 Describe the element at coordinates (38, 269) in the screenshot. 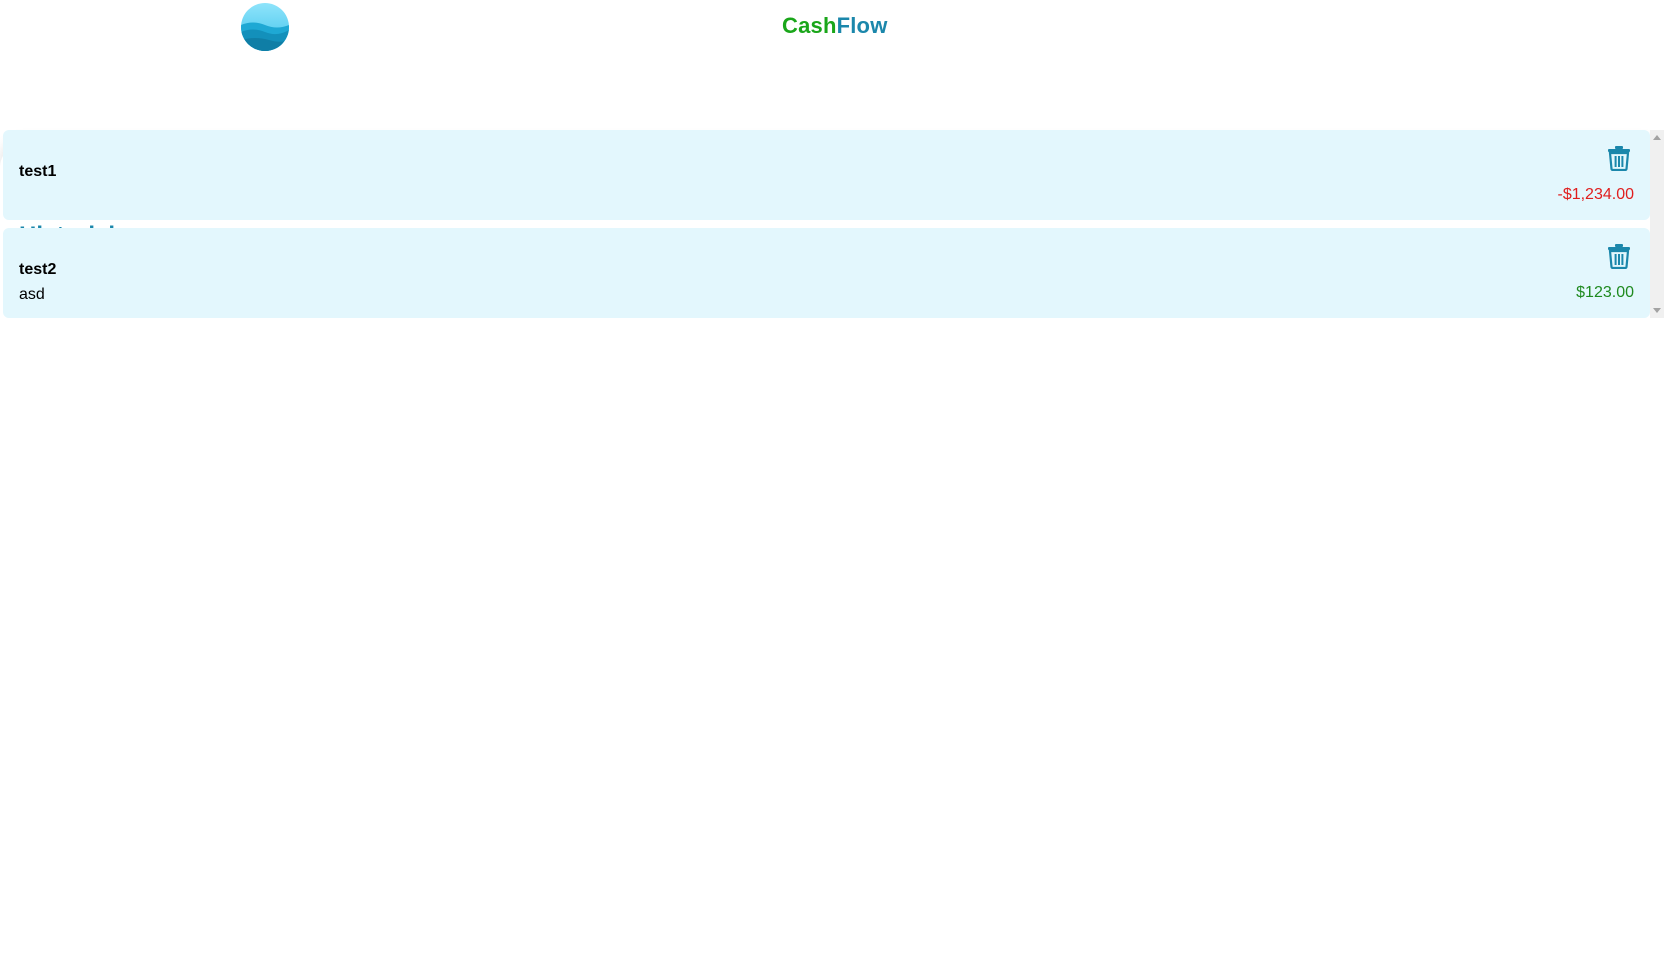

I see `history-item-name: test2` at that location.